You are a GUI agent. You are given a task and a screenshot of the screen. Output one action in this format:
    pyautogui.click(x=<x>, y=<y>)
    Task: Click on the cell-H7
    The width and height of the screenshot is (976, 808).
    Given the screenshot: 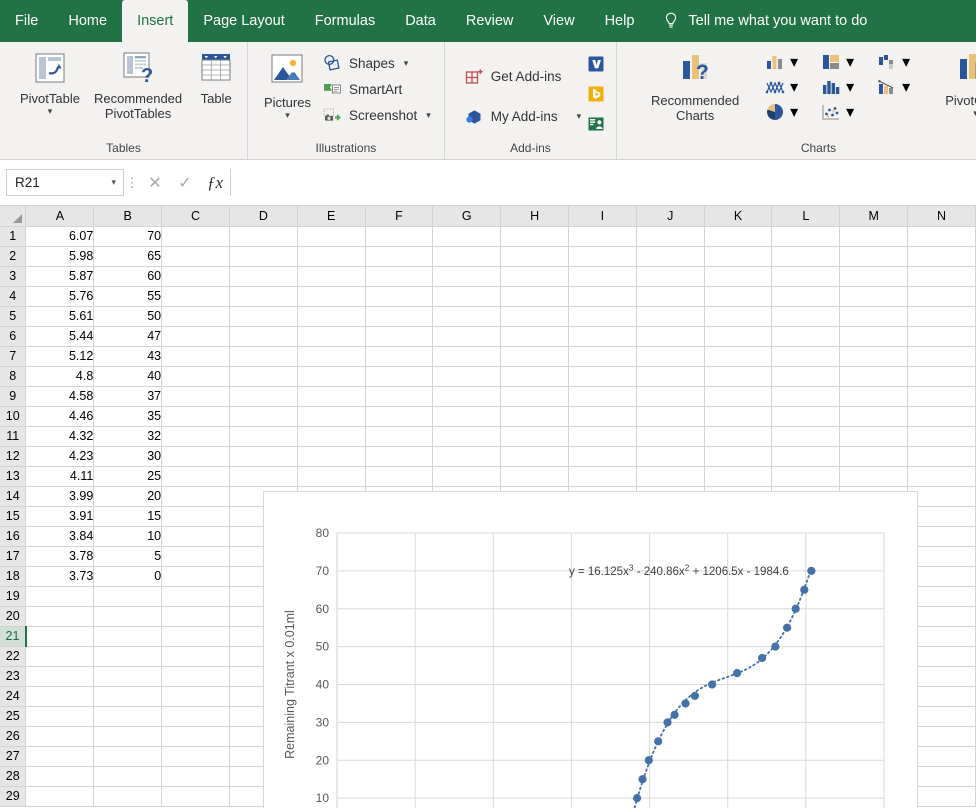 What is the action you would take?
    pyautogui.click(x=535, y=356)
    